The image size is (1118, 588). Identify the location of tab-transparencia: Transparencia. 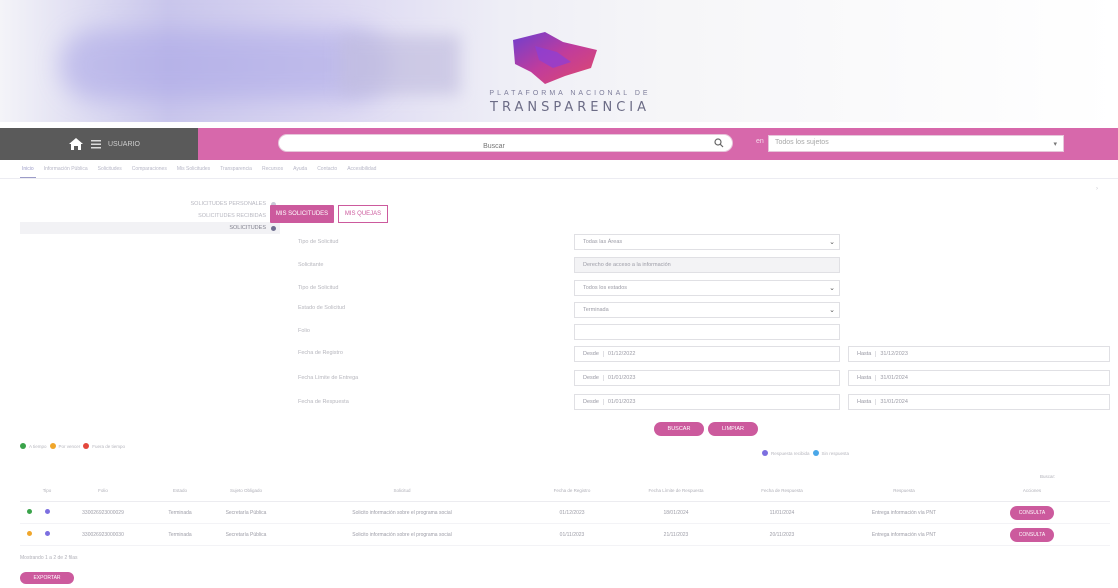
(236, 172).